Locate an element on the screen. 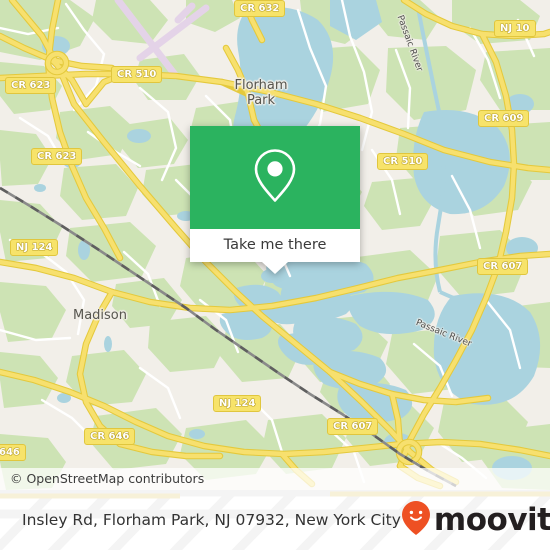  map-attribution: © OpenStreetMap contributors is located at coordinates (275, 479).